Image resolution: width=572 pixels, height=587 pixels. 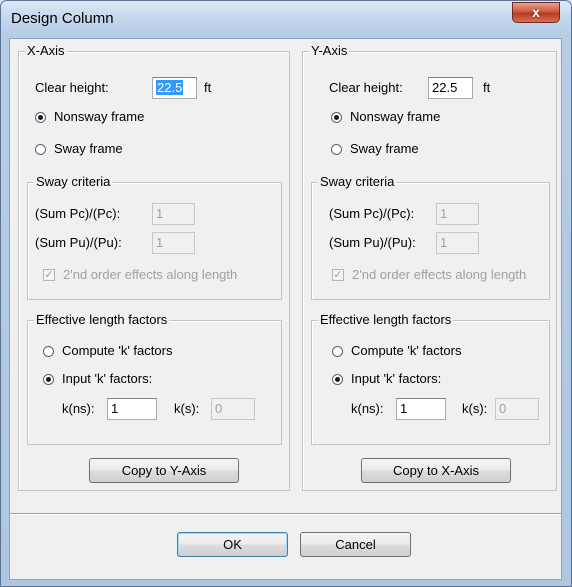 I want to click on x-effective-length-title: Effective length factors, so click(x=102, y=320).